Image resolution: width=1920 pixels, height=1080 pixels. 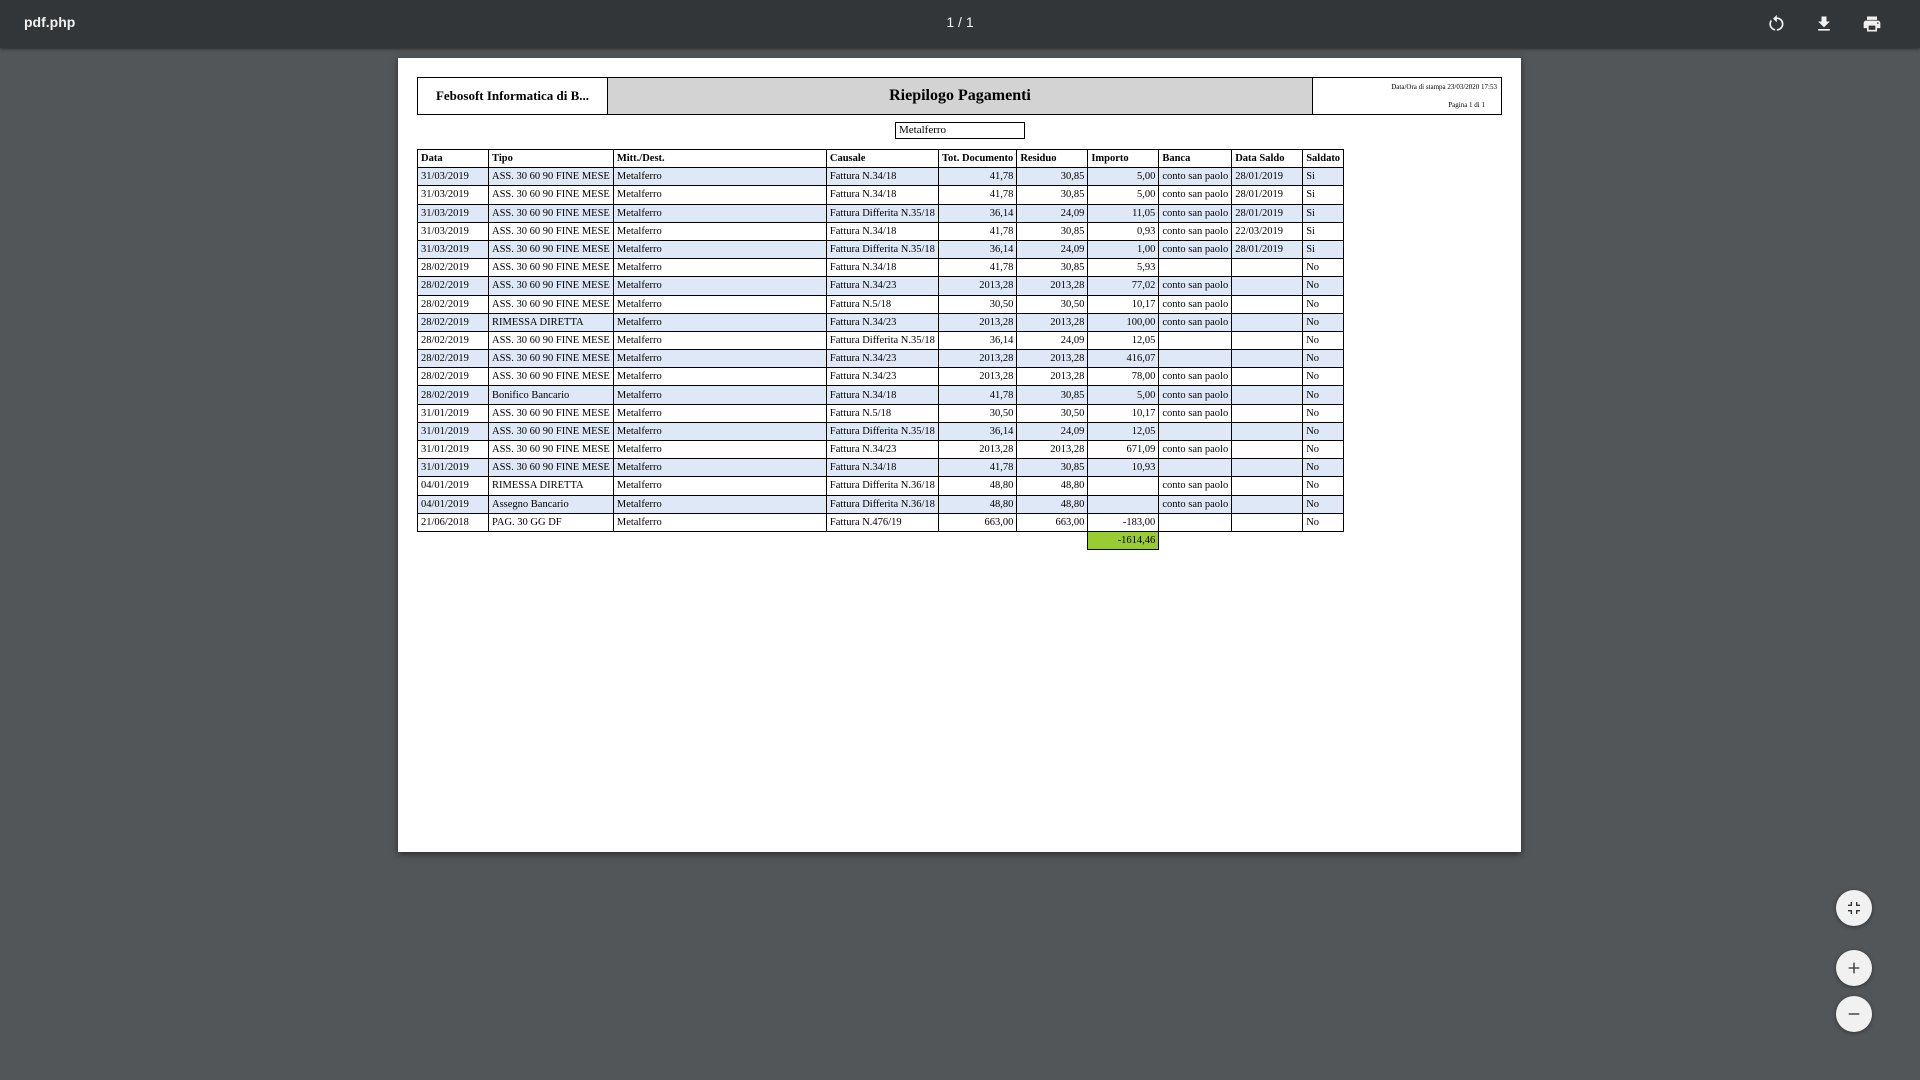 What do you see at coordinates (1123, 249) in the screenshot?
I see `cell-amount: 1,00` at bounding box center [1123, 249].